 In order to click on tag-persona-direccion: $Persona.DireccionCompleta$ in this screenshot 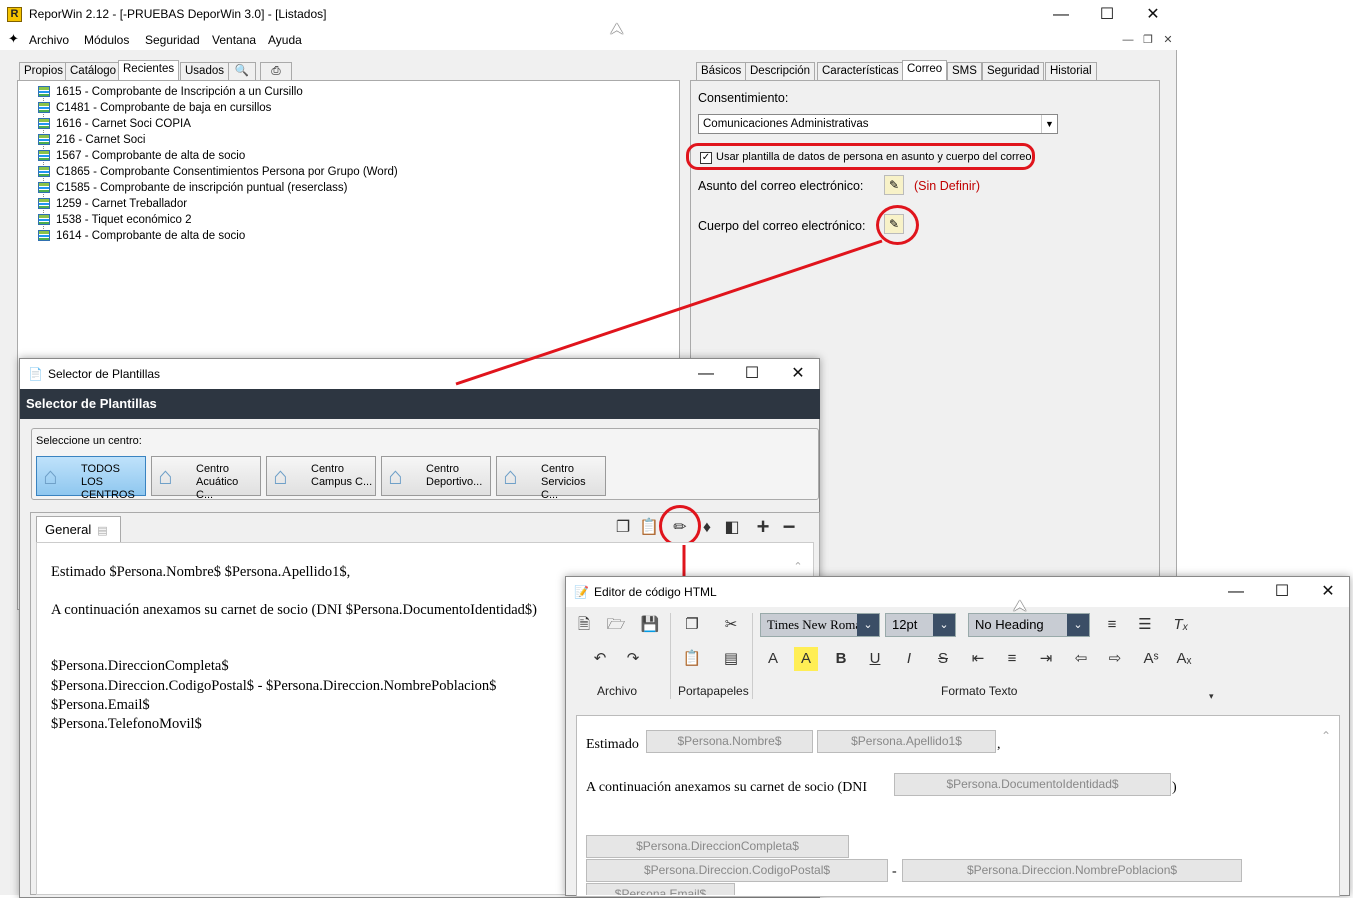, I will do `click(717, 846)`.